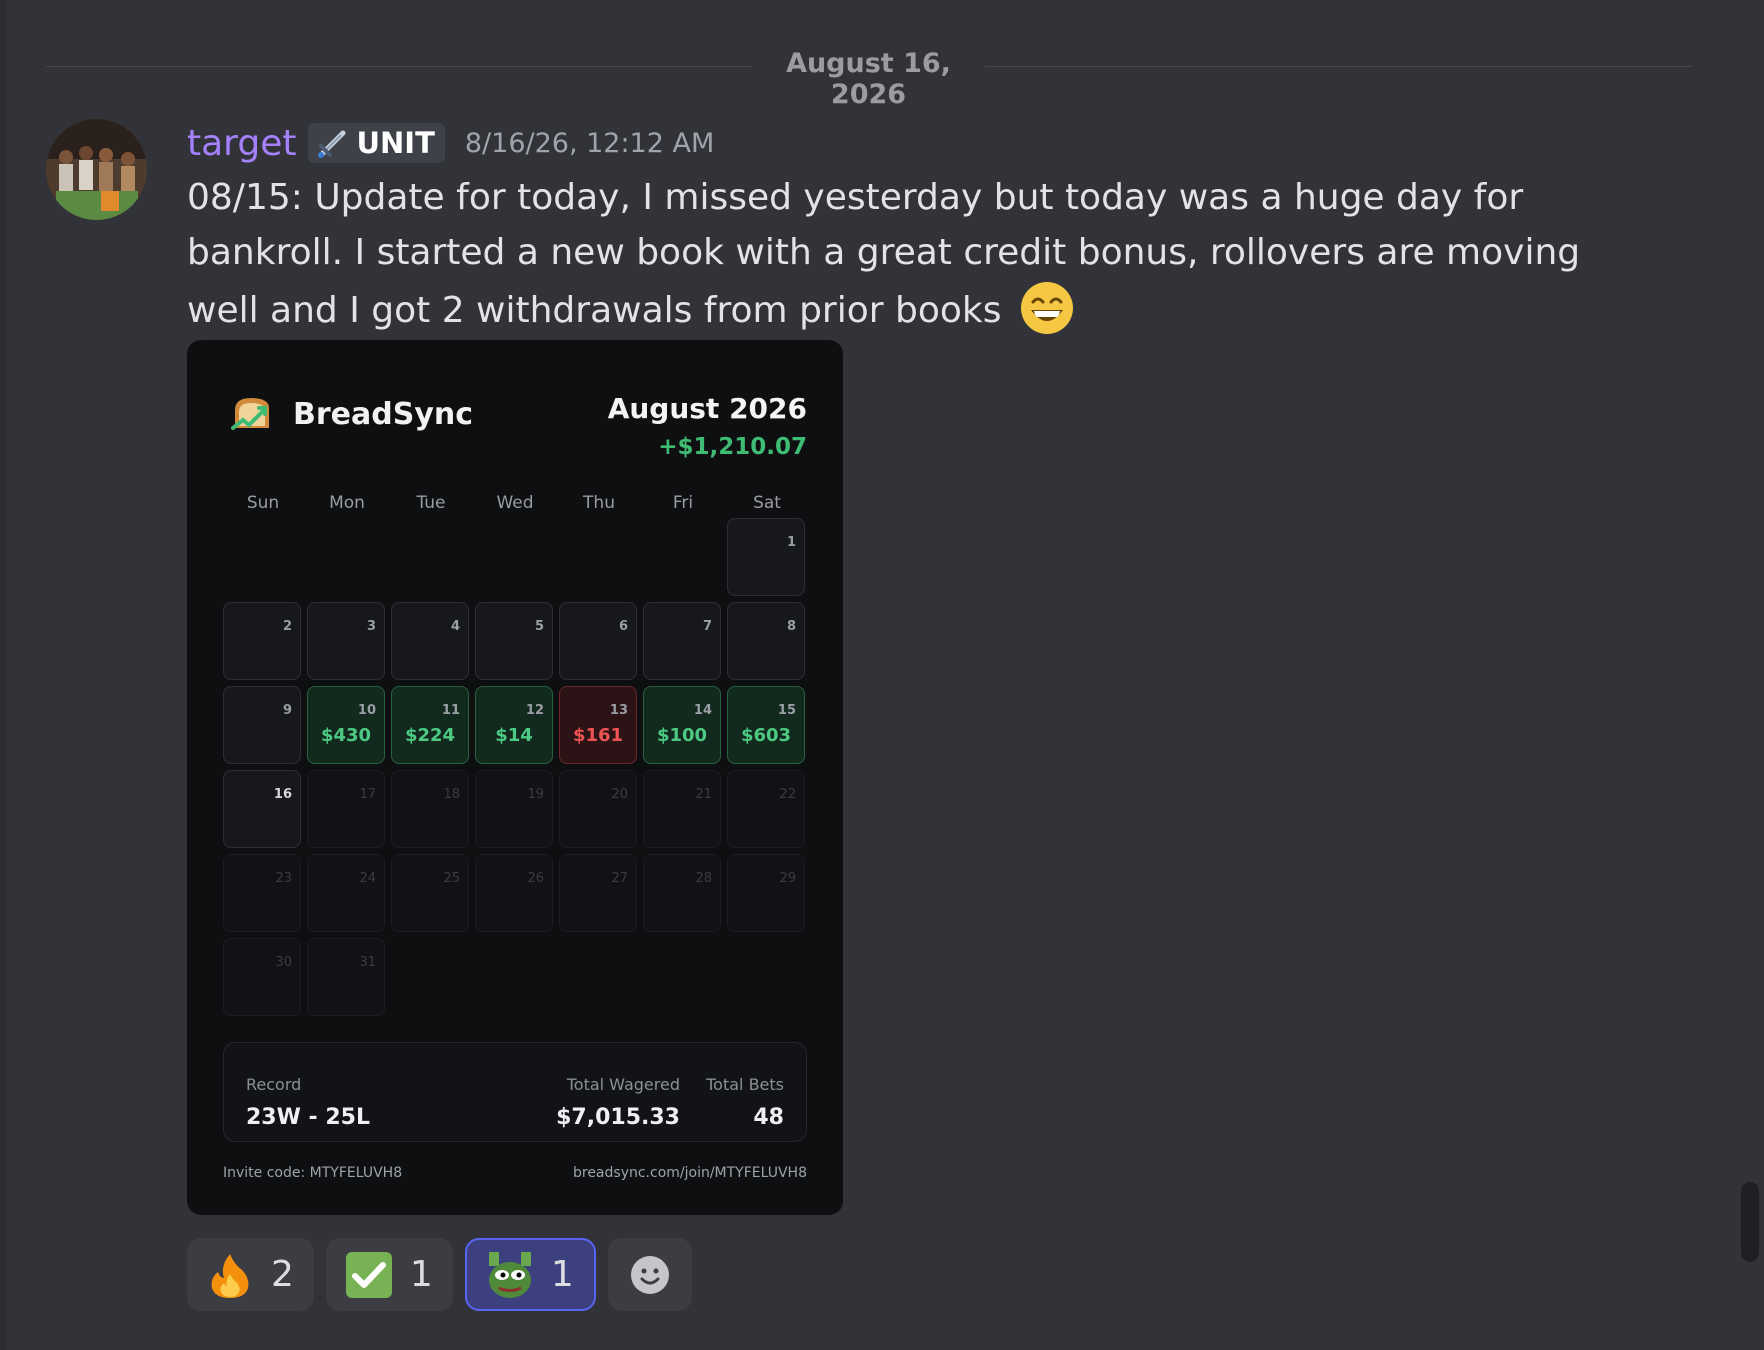 This screenshot has width=1764, height=1350. What do you see at coordinates (450, 143) in the screenshot?
I see `message-header: target UNIT 8/16/26, 12:12 AM` at bounding box center [450, 143].